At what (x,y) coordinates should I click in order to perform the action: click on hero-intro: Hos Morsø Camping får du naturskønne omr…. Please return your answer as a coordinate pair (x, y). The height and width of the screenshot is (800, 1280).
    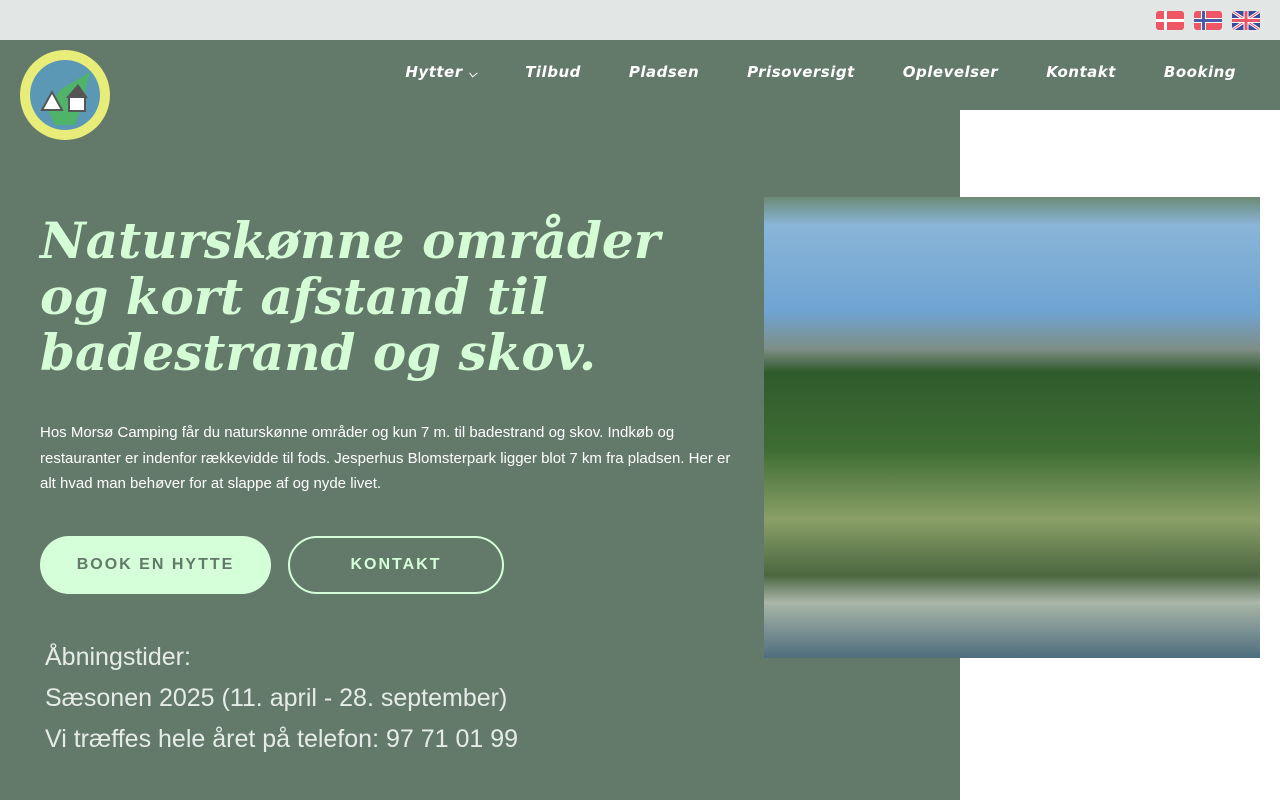
    Looking at the image, I should click on (385, 458).